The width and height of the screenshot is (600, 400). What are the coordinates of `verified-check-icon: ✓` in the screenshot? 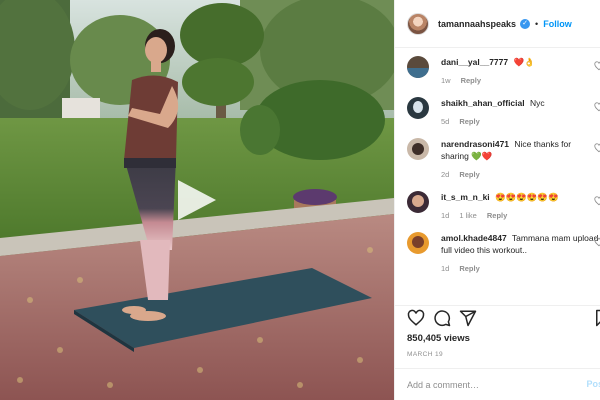 It's located at (525, 23).